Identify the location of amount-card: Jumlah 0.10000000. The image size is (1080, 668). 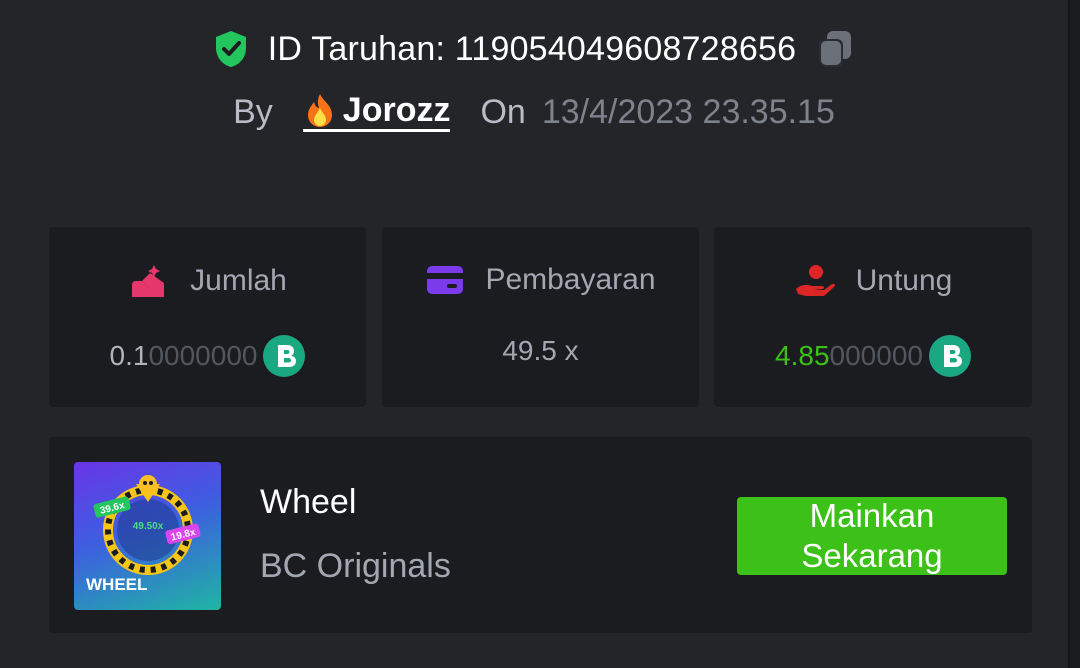
(207, 317).